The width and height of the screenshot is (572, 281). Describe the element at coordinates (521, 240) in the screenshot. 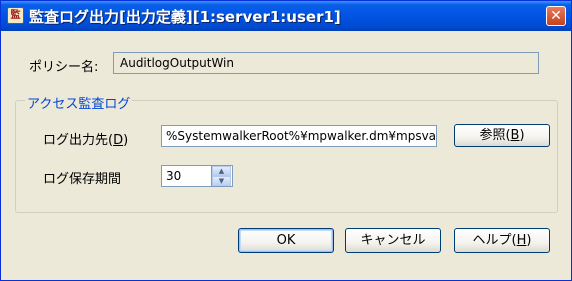

I see `help-label-mnemonic: H` at that location.